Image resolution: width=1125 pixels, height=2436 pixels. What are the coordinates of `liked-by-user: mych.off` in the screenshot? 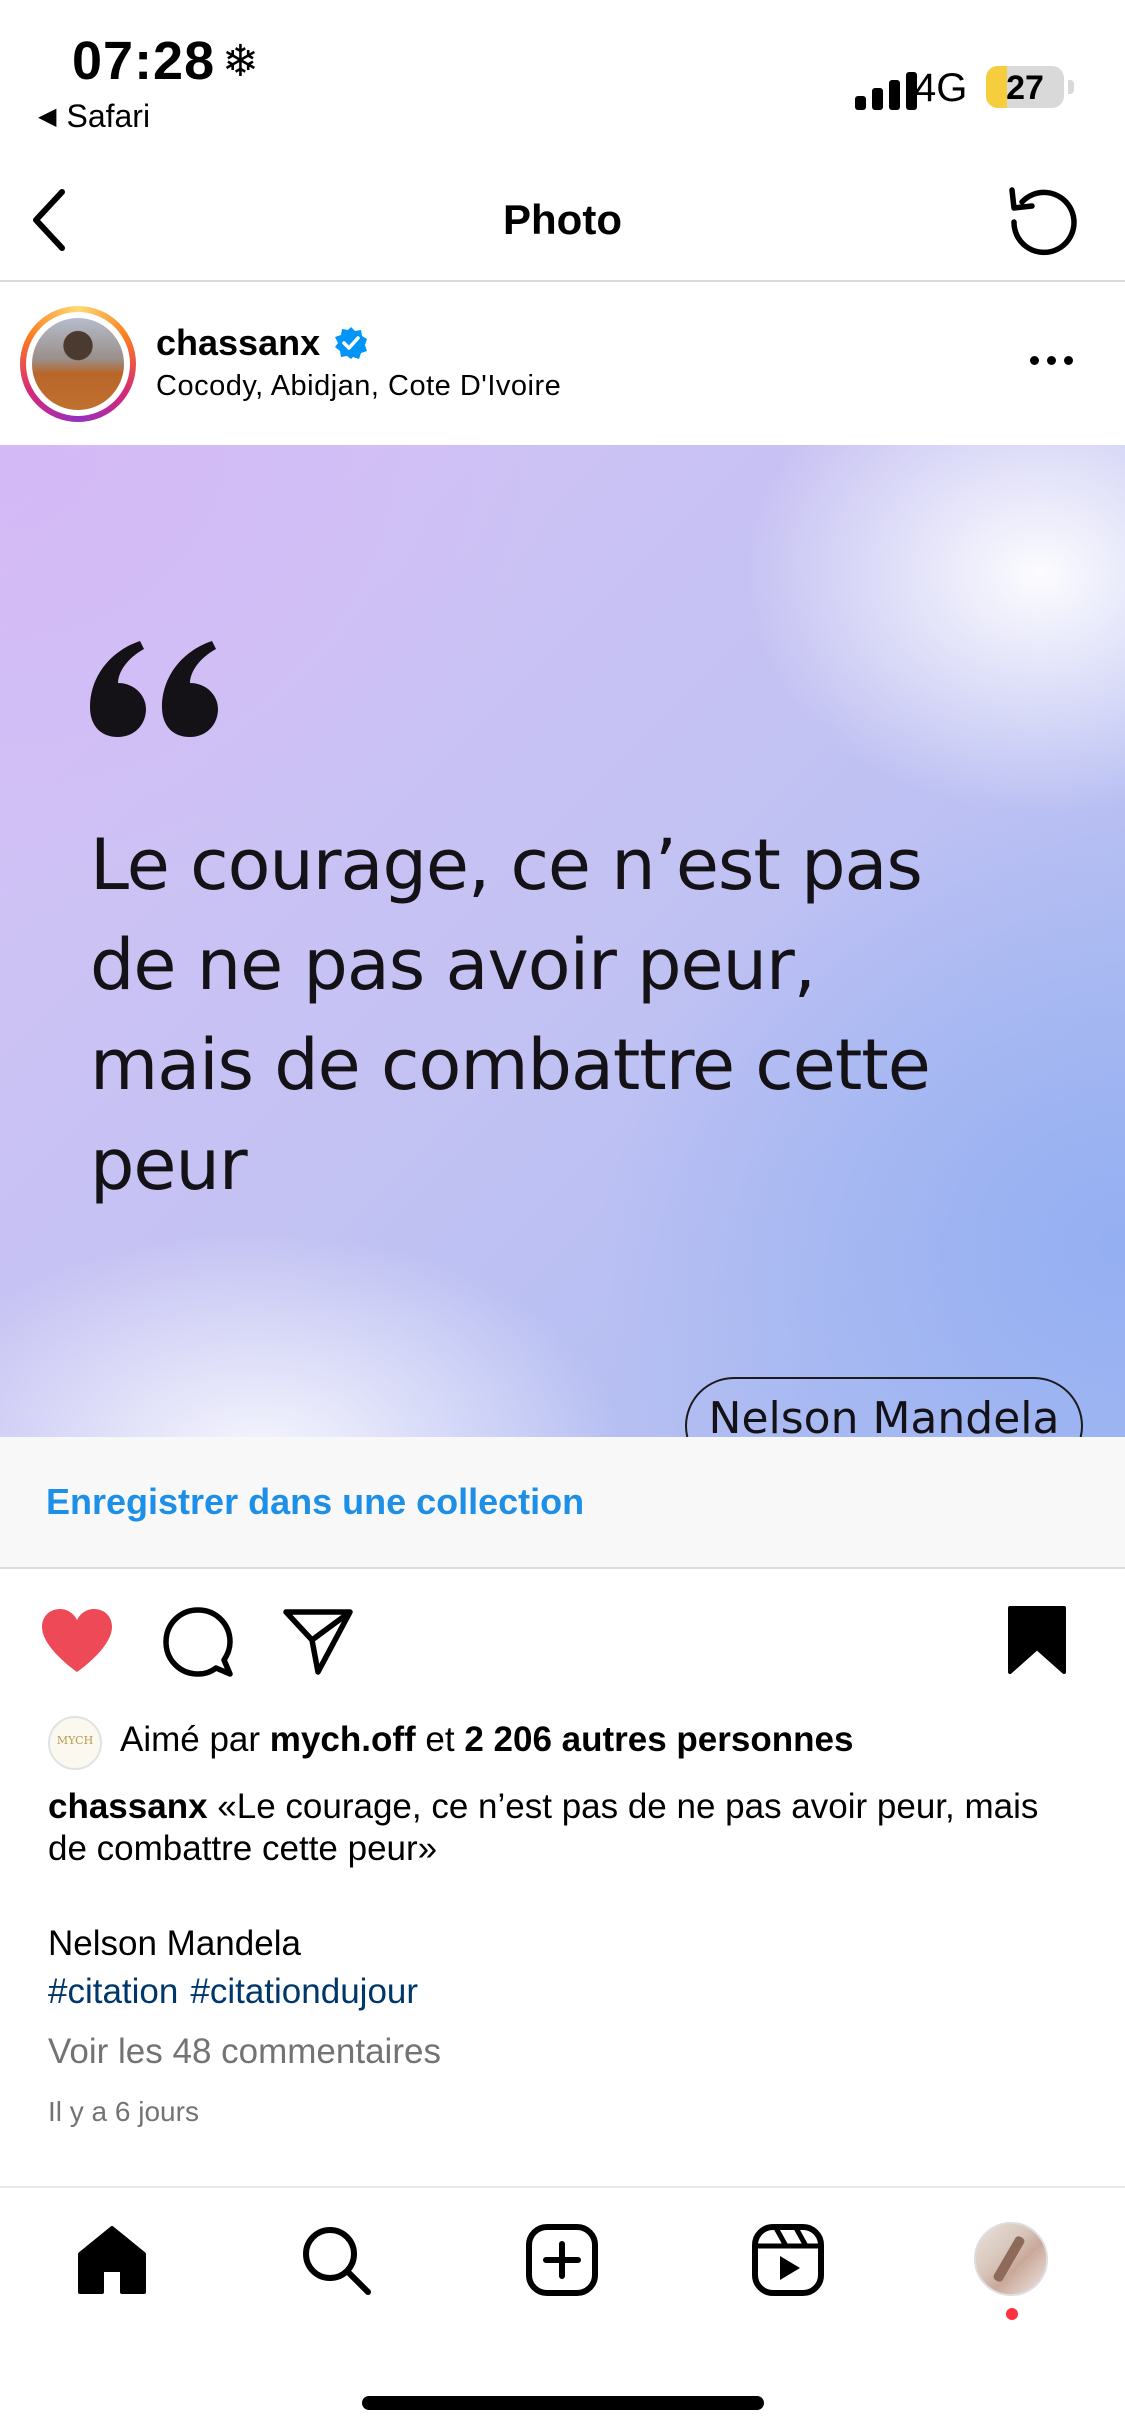 It's located at (343, 1739).